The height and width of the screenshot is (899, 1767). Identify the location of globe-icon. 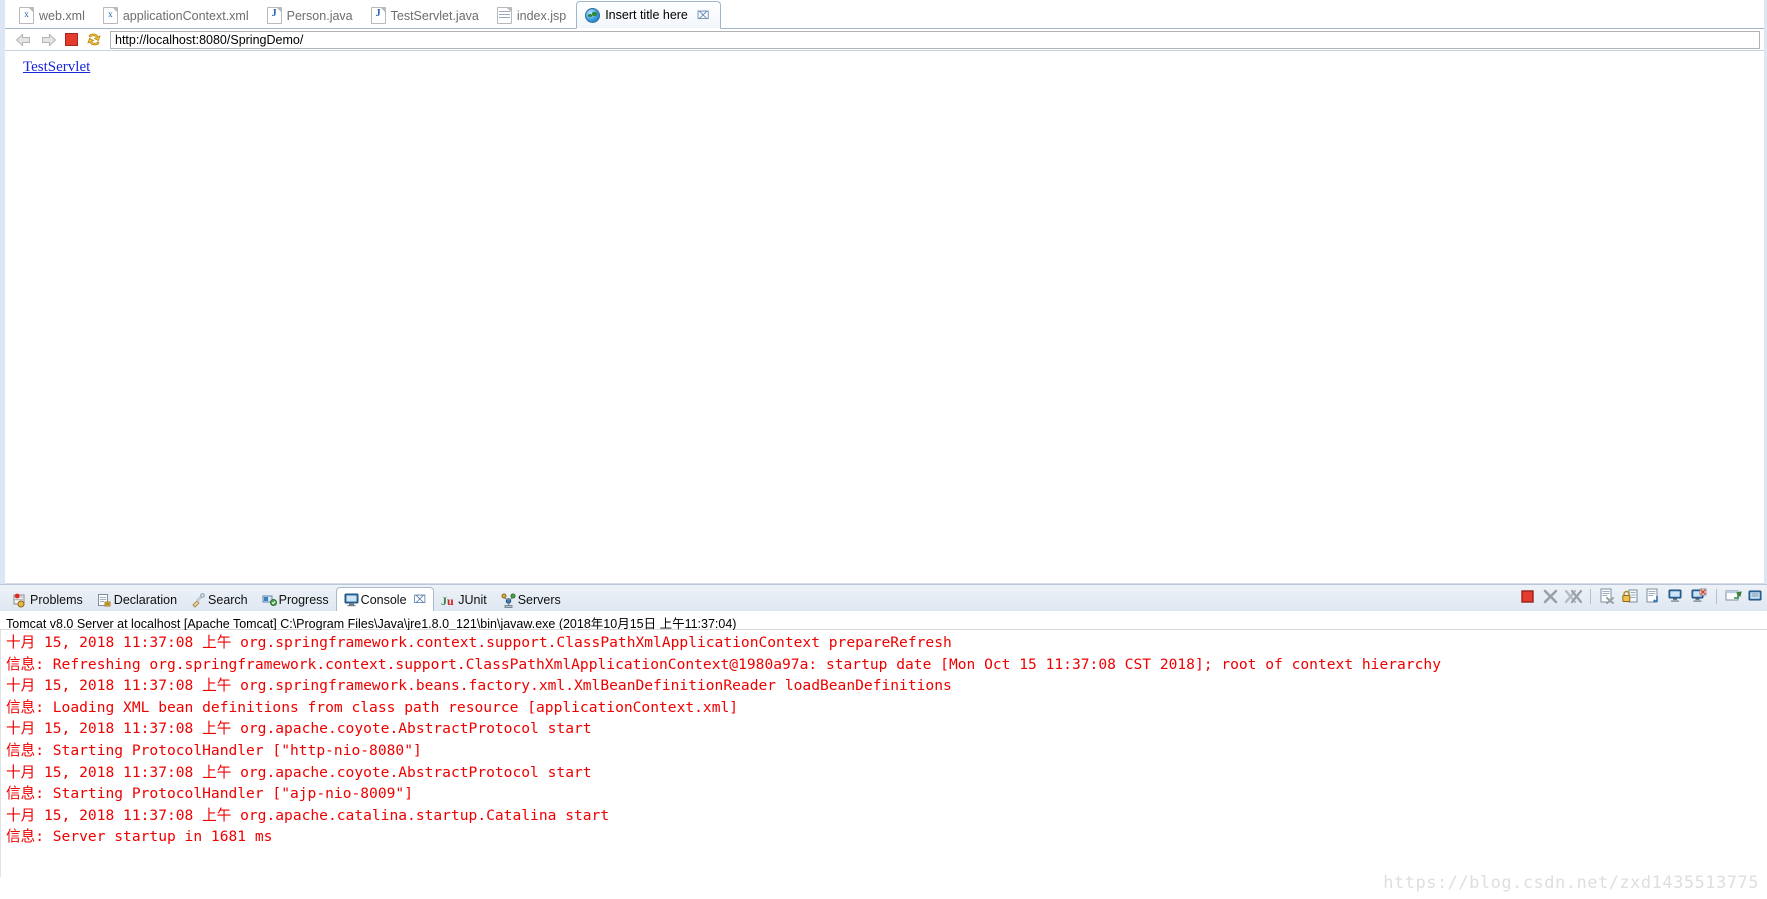
(593, 15).